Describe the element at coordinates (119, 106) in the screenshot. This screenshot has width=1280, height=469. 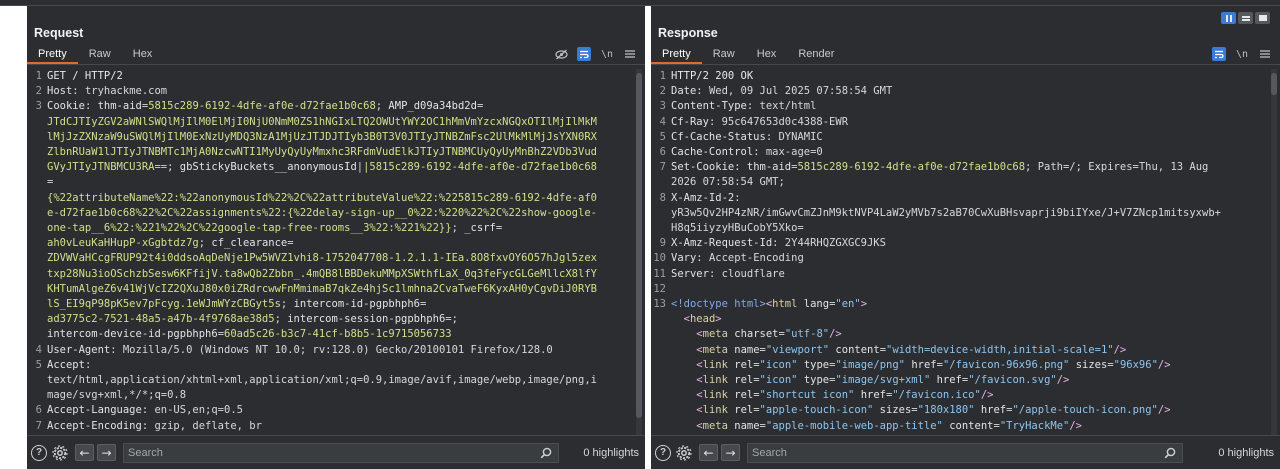
I see `code-token: thm-aid` at that location.